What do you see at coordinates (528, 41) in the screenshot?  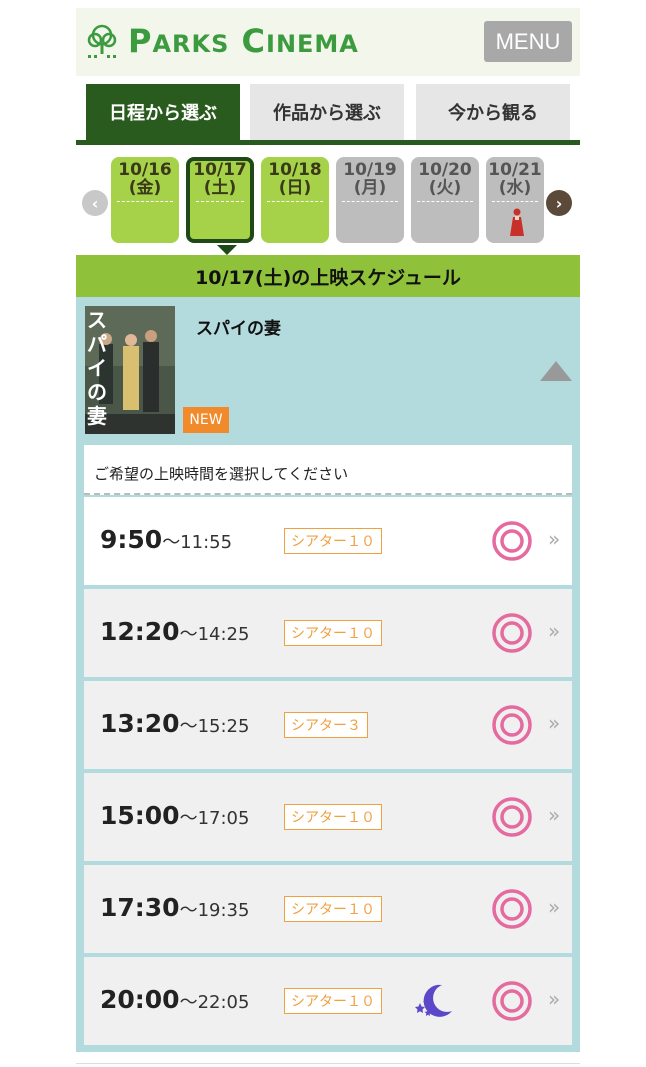 I see `menu-button: MENU` at bounding box center [528, 41].